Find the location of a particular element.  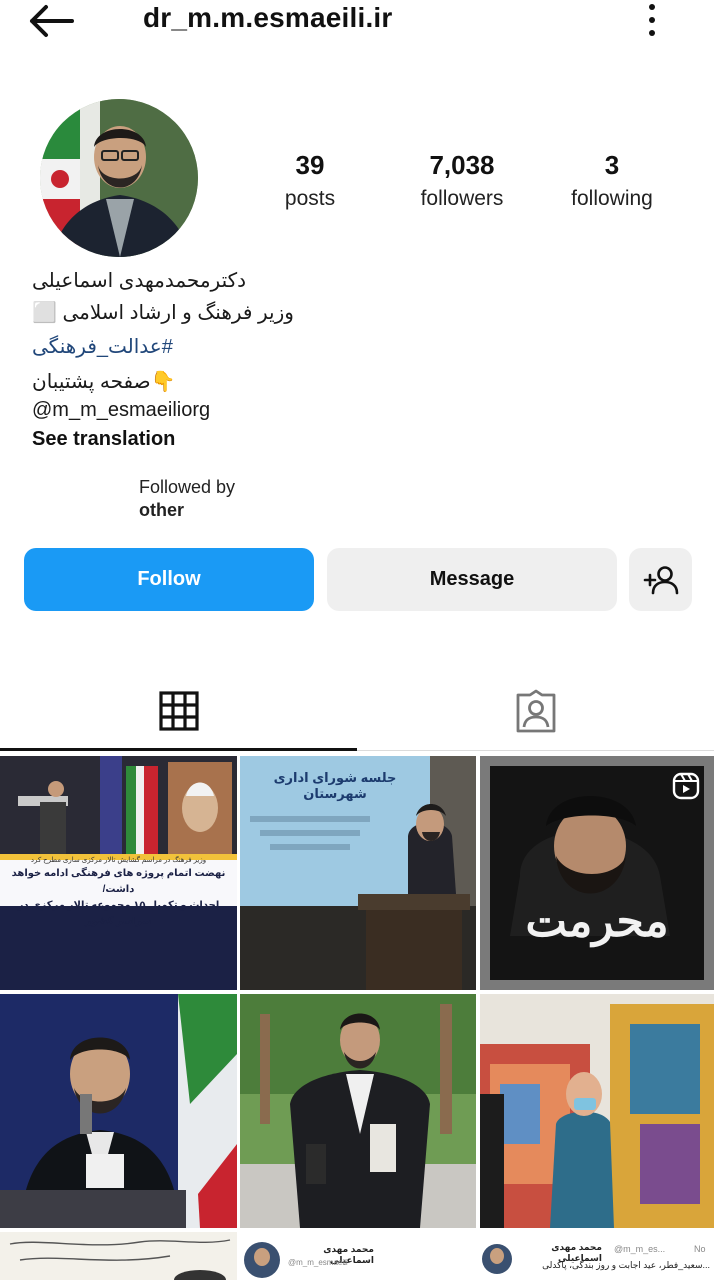

follow-button: Follow is located at coordinates (169, 579).